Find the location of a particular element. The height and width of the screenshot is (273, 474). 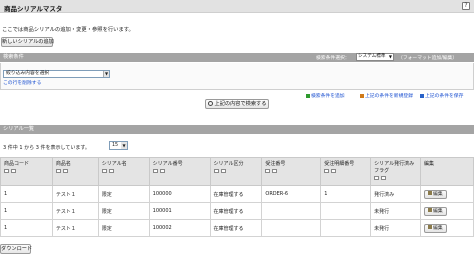

save-condition-label: 上記の条件を保存 is located at coordinates (444, 96).